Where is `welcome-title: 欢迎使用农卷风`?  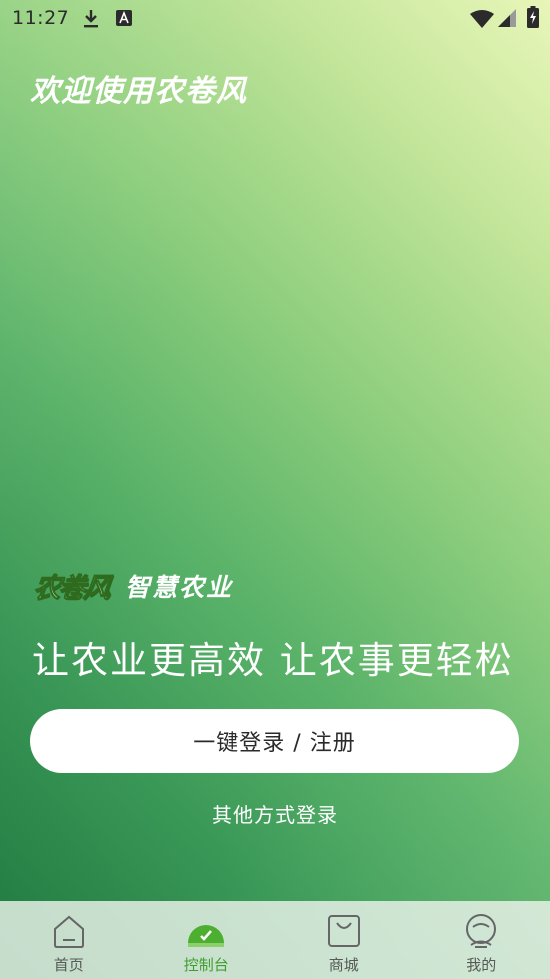
welcome-title: 欢迎使用农卷风 is located at coordinates (138, 91).